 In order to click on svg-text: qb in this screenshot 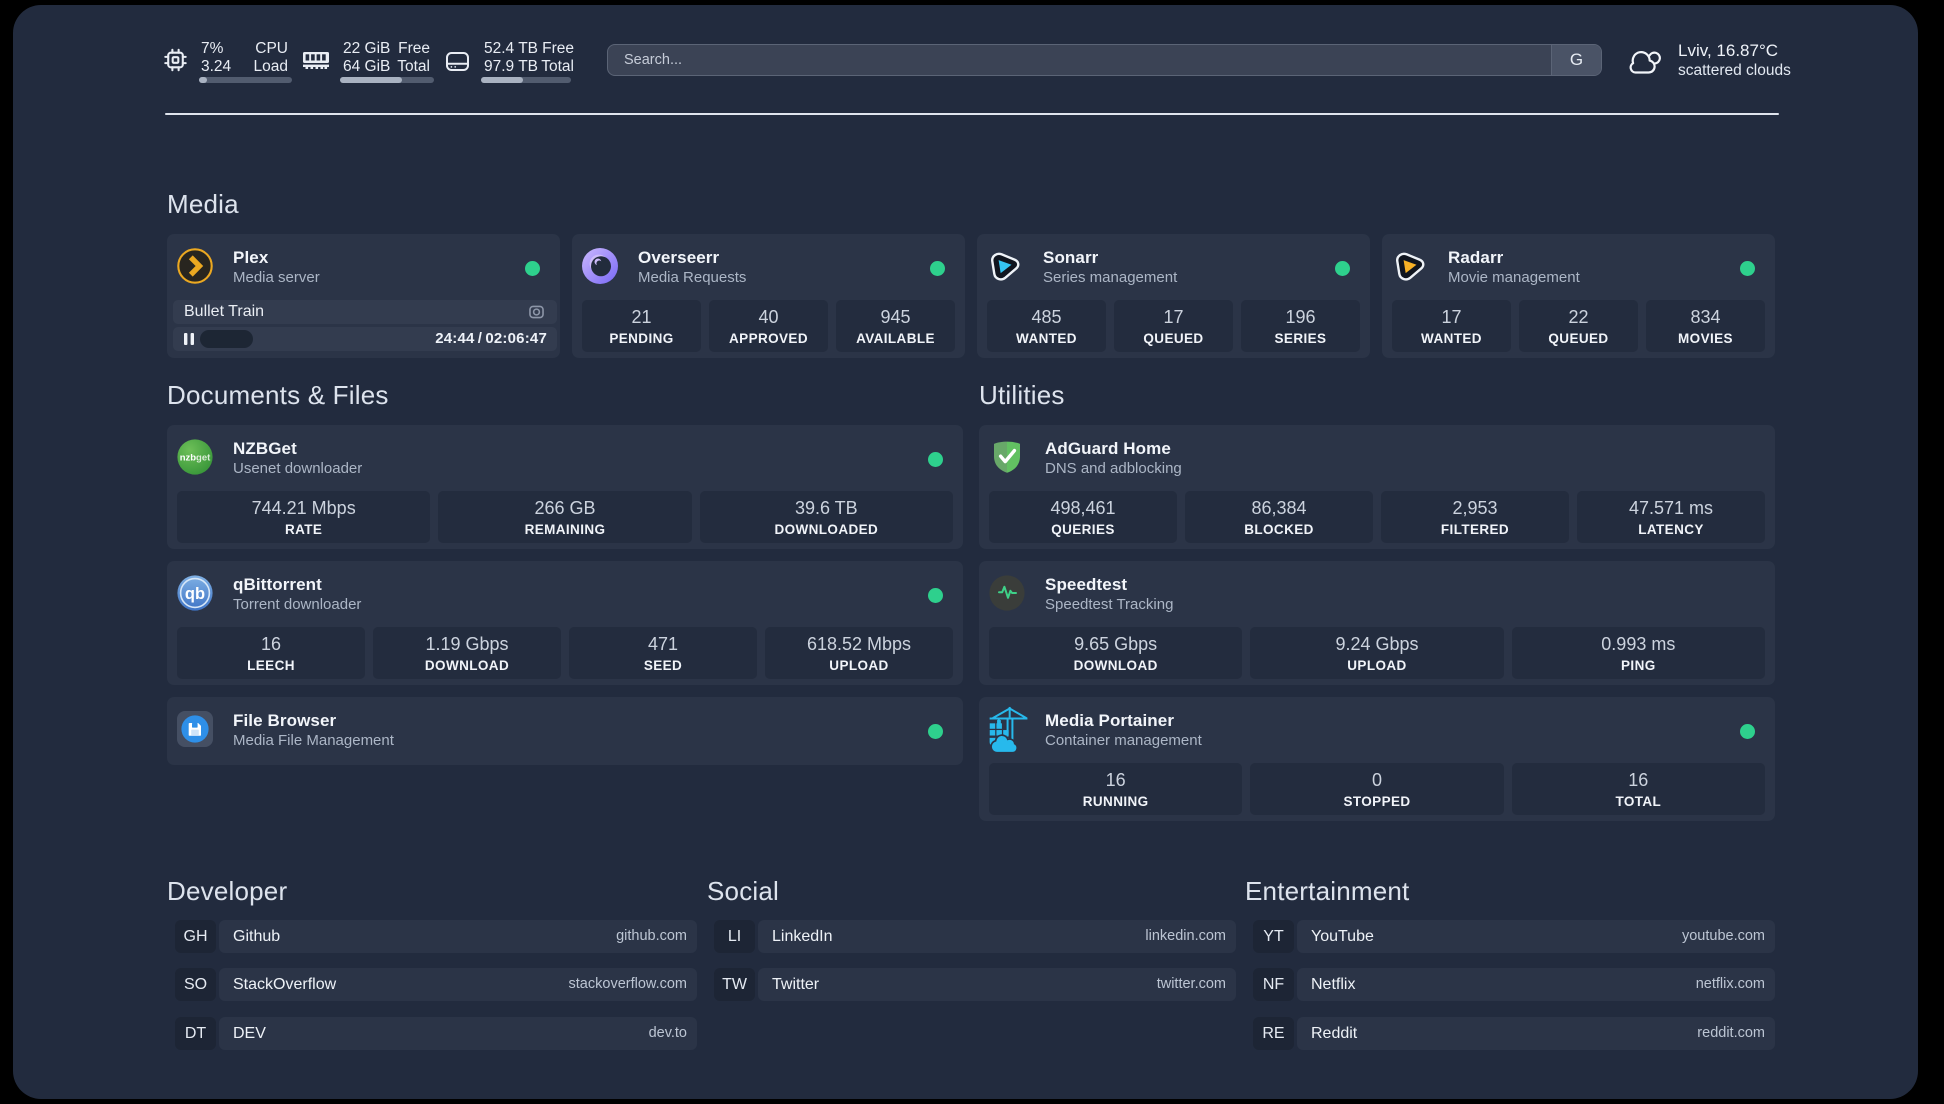, I will do `click(195, 594)`.